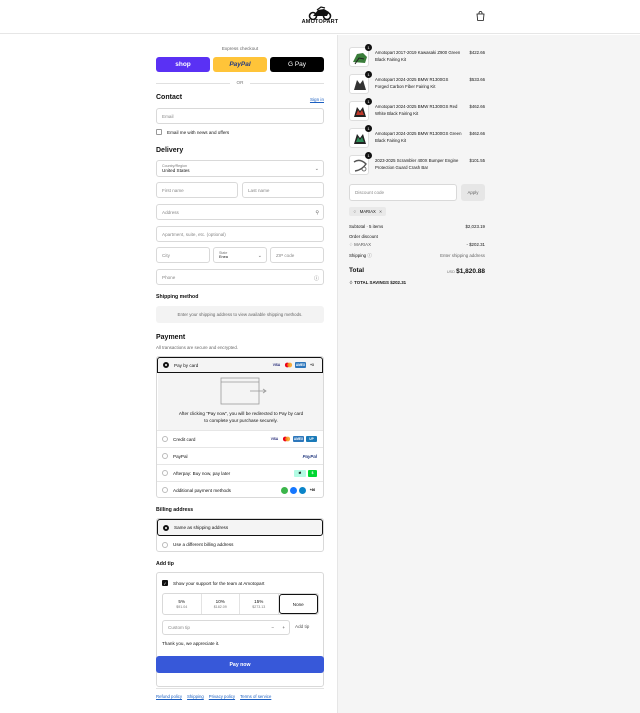 The image size is (640, 713). What do you see at coordinates (360, 165) in the screenshot?
I see `crash-bar-image-icon` at bounding box center [360, 165].